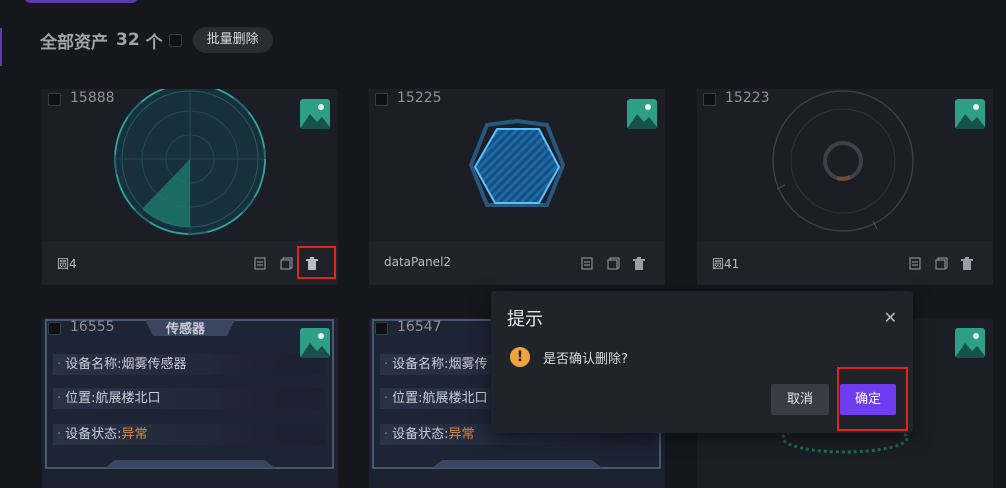 The image size is (1006, 488). I want to click on dialog-message: 是否确认删除?, so click(585, 359).